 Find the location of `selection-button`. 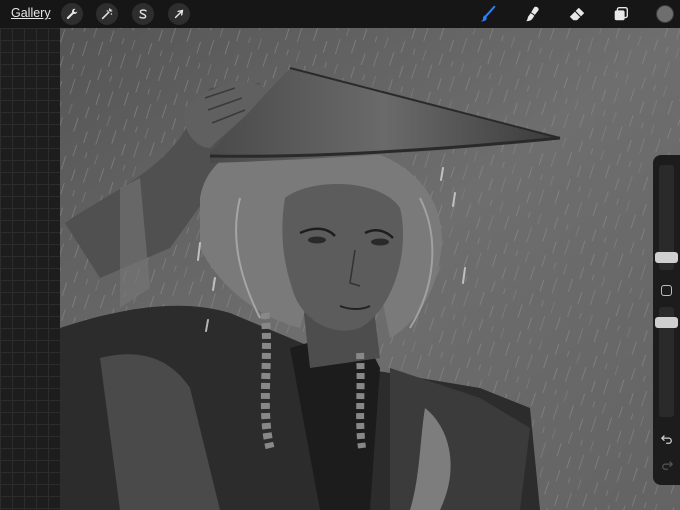

selection-button is located at coordinates (143, 14).